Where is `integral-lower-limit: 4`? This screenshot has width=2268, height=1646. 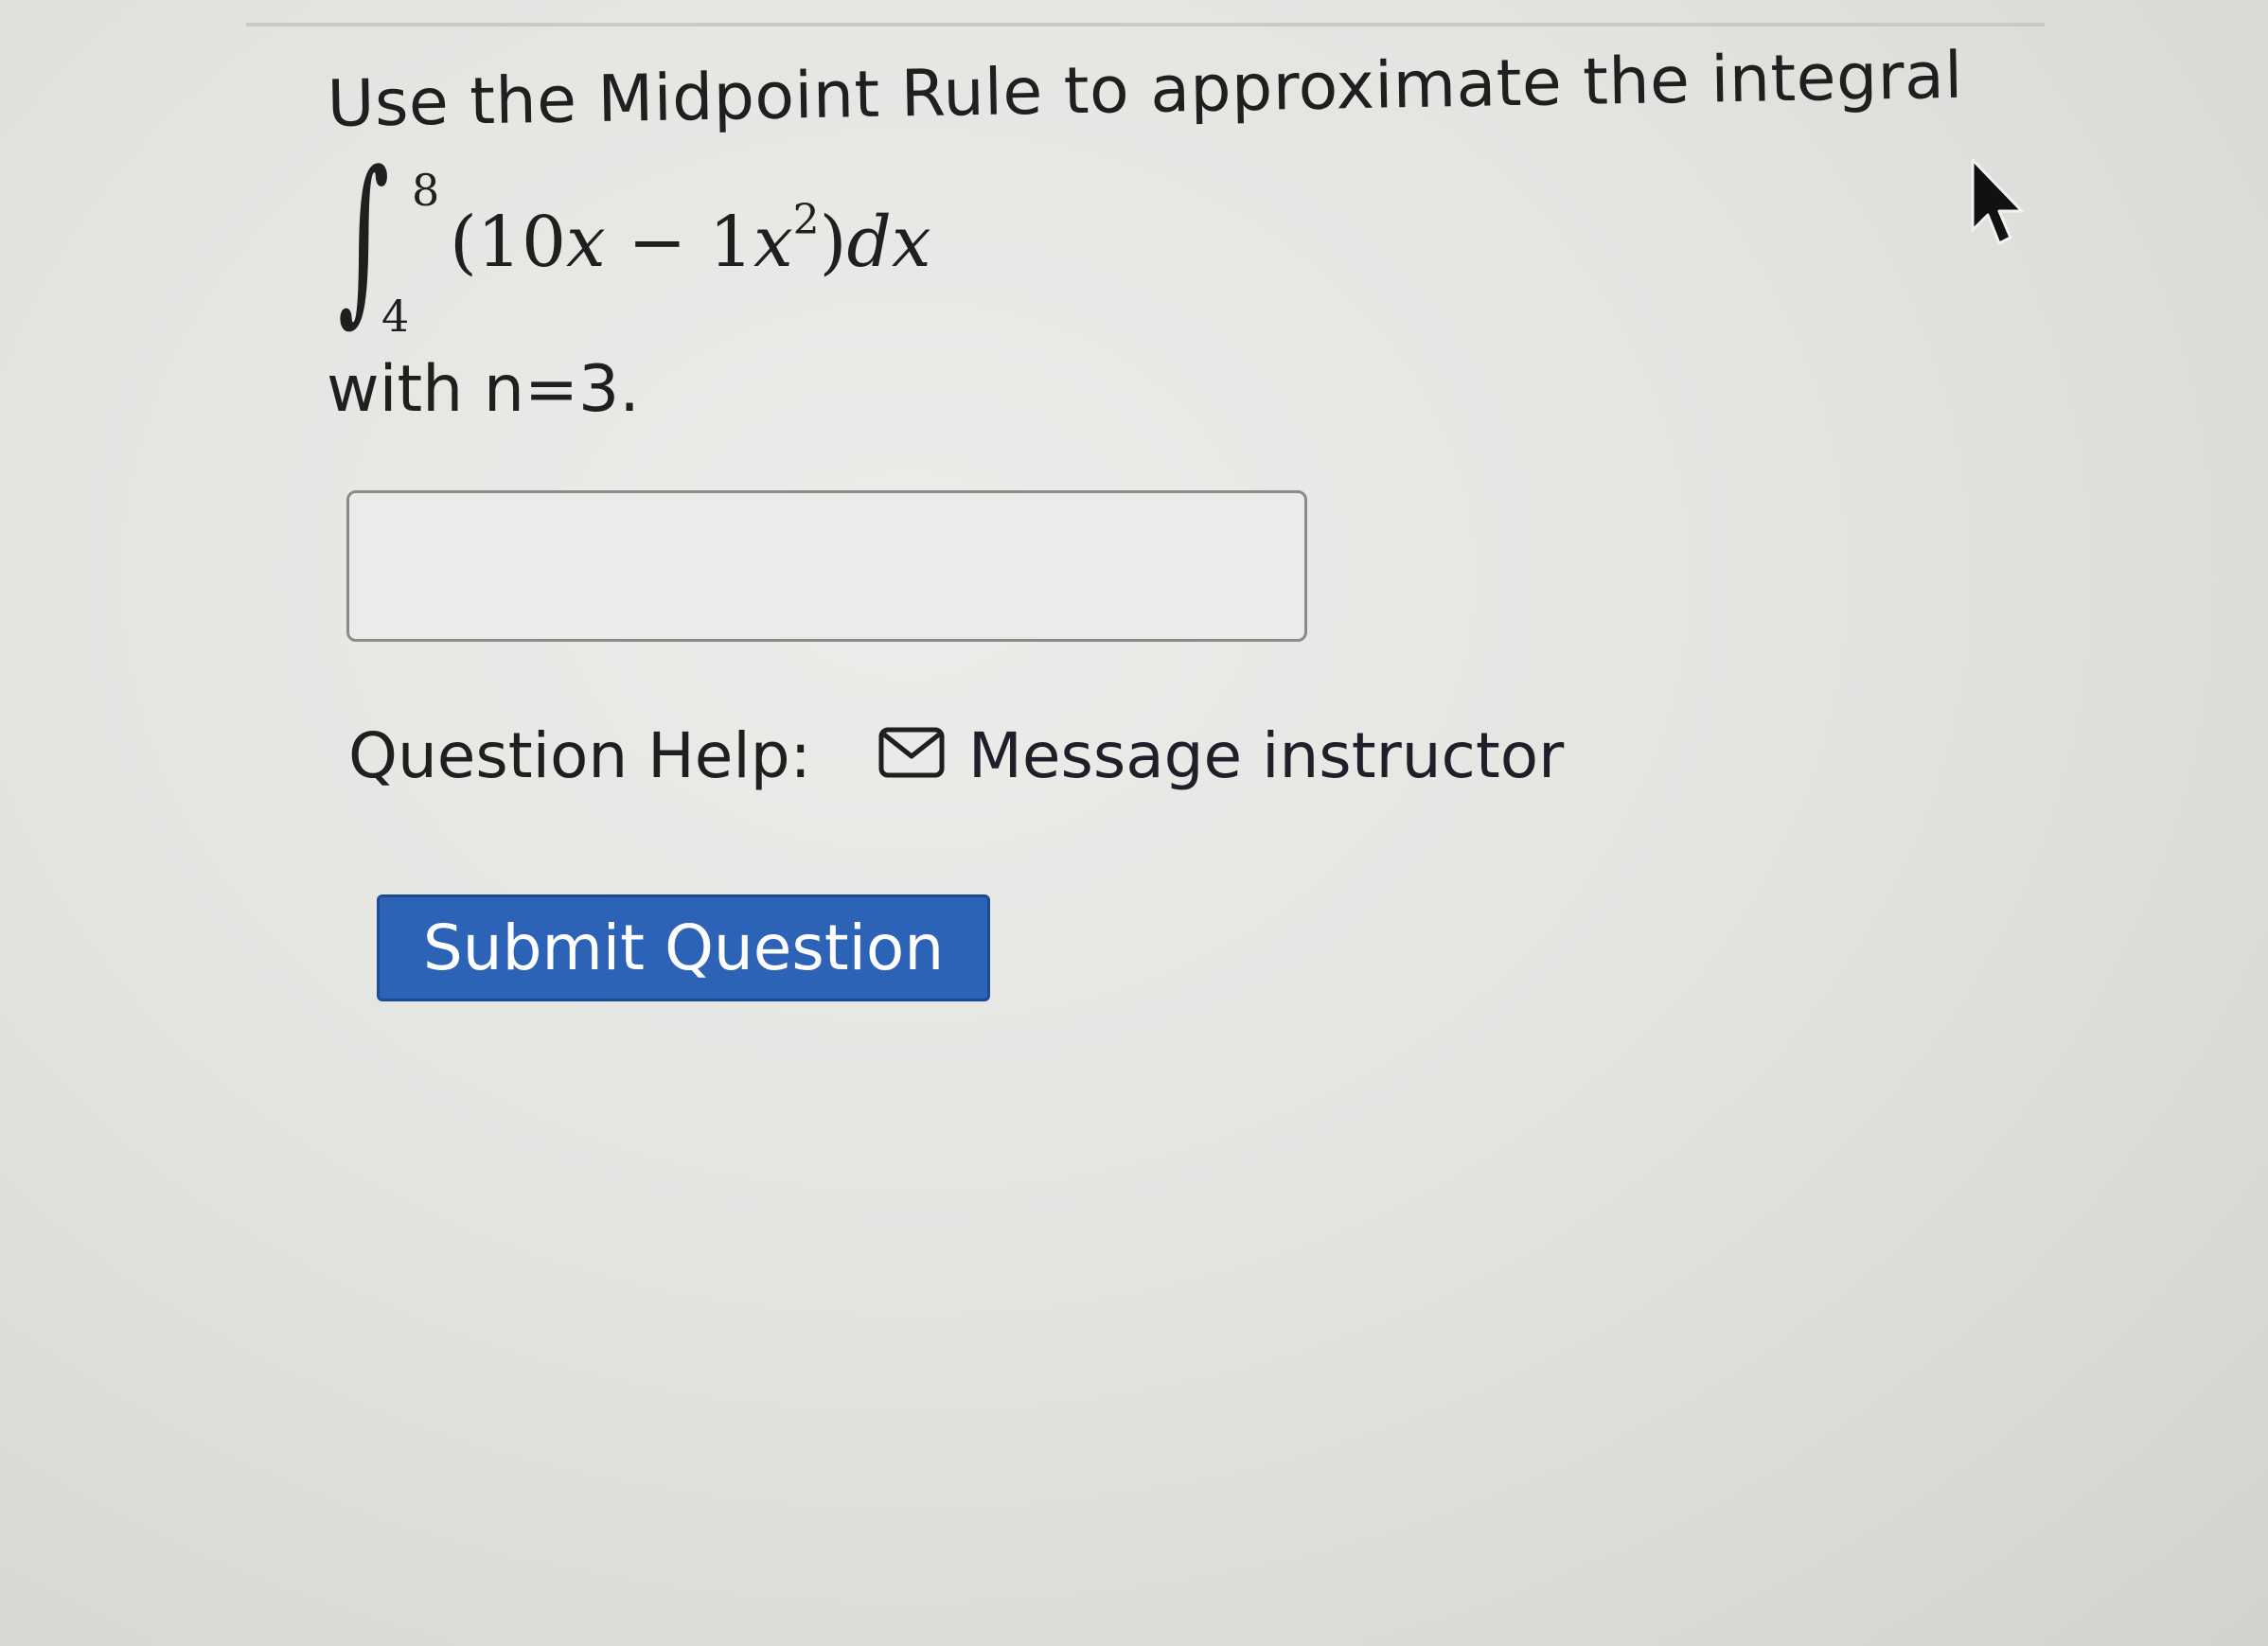
integral-lower-limit: 4 is located at coordinates (395, 316).